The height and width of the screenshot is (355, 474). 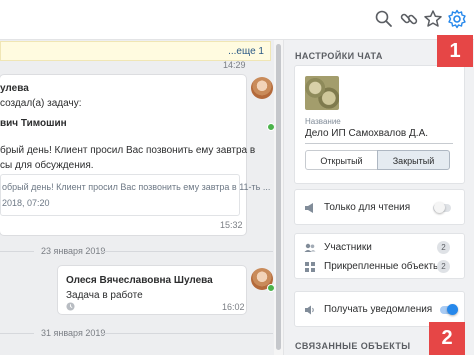 I want to click on search-icon, so click(x=384, y=19).